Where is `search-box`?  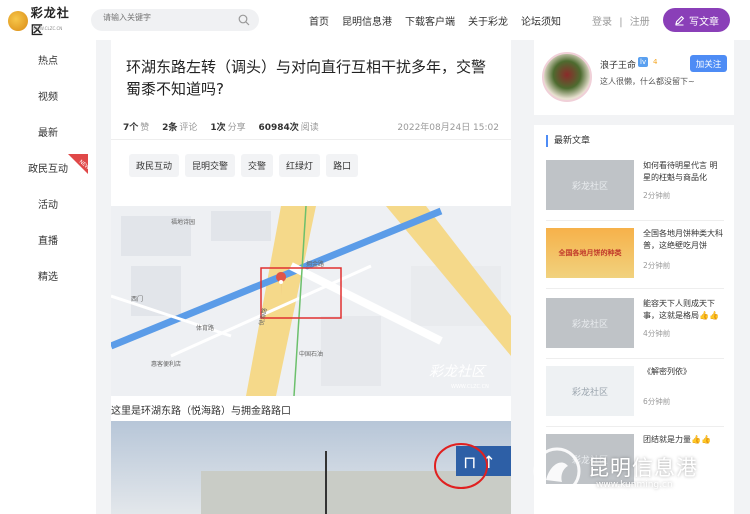
search-box is located at coordinates (175, 20).